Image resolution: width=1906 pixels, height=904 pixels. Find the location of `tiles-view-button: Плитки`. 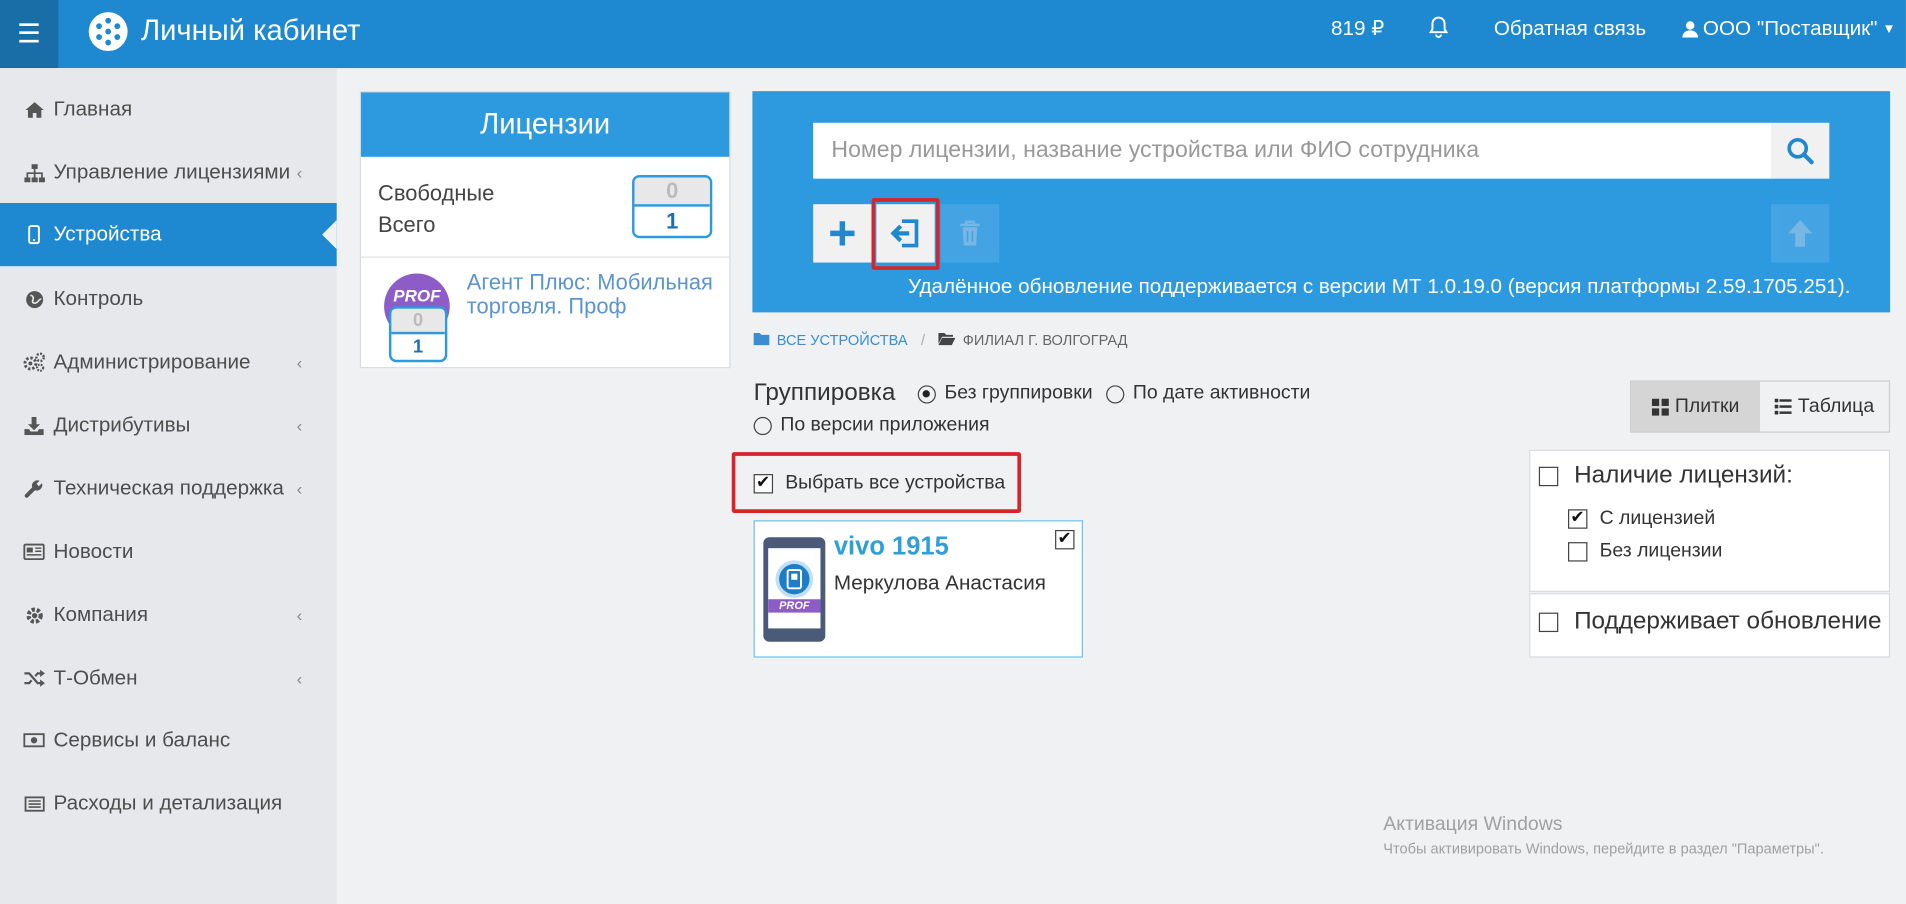

tiles-view-button: Плитки is located at coordinates (1696, 406).